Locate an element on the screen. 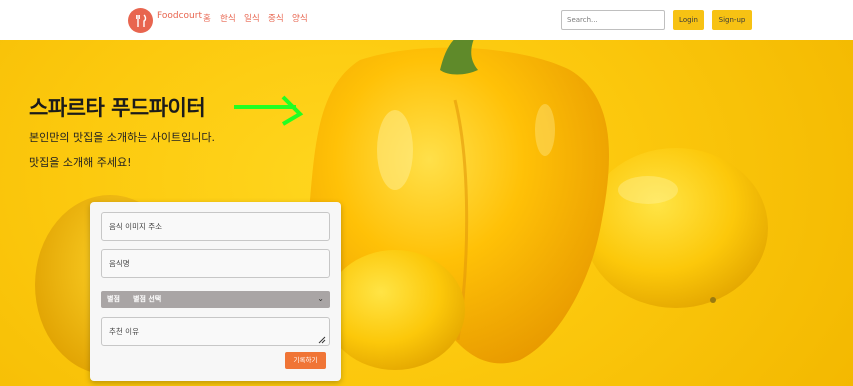 The height and width of the screenshot is (386, 853). nav-link-home: 홈 is located at coordinates (207, 18).